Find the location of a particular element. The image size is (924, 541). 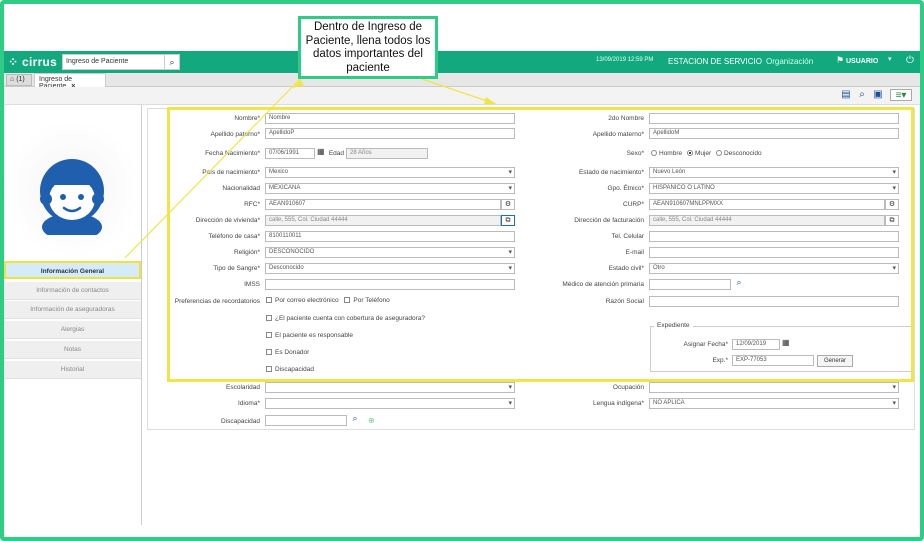

curp-input: AEAN910607MNLPPMXX is located at coordinates (767, 204).